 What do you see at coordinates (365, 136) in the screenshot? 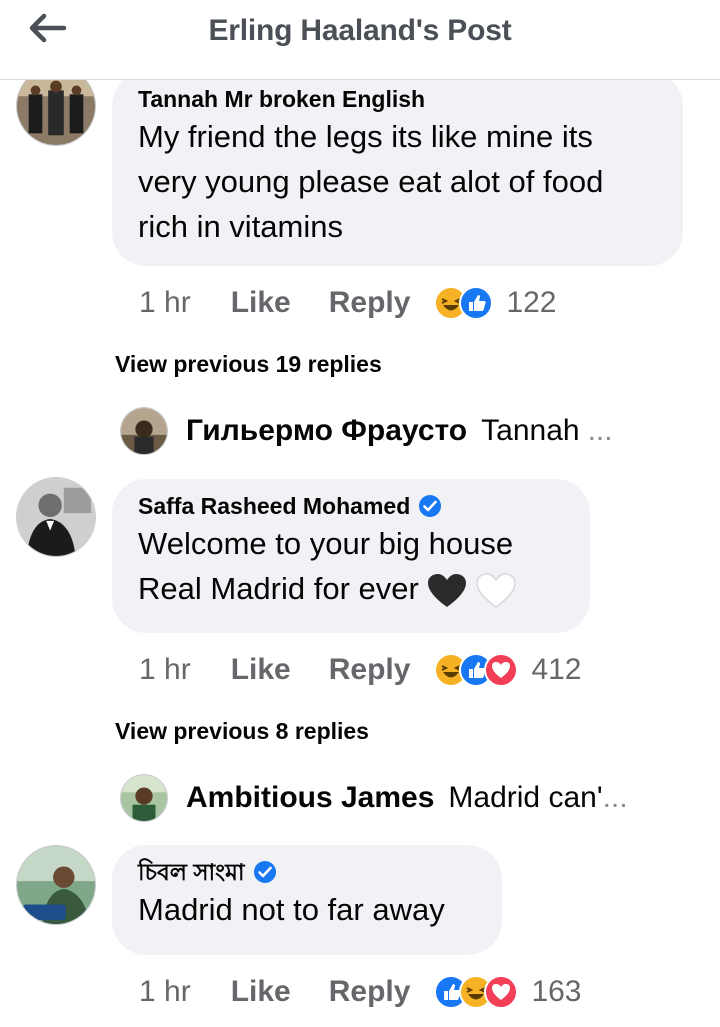
I see `comment-text-line: My friend the legs its like mine its` at bounding box center [365, 136].